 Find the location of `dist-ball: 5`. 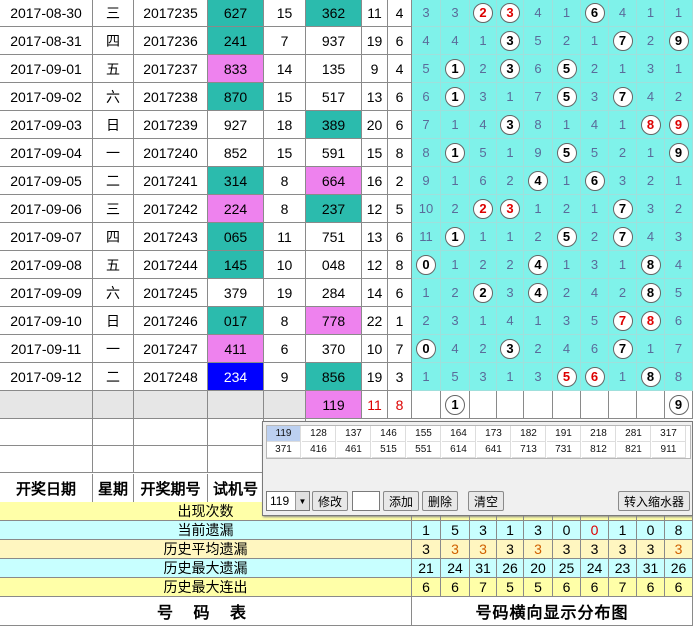

dist-ball: 5 is located at coordinates (566, 152).